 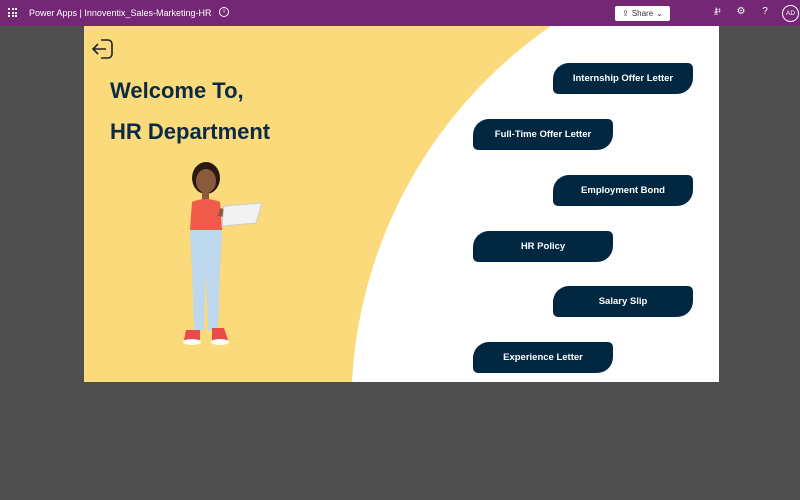 I want to click on info-icon: i, so click(x=224, y=12).